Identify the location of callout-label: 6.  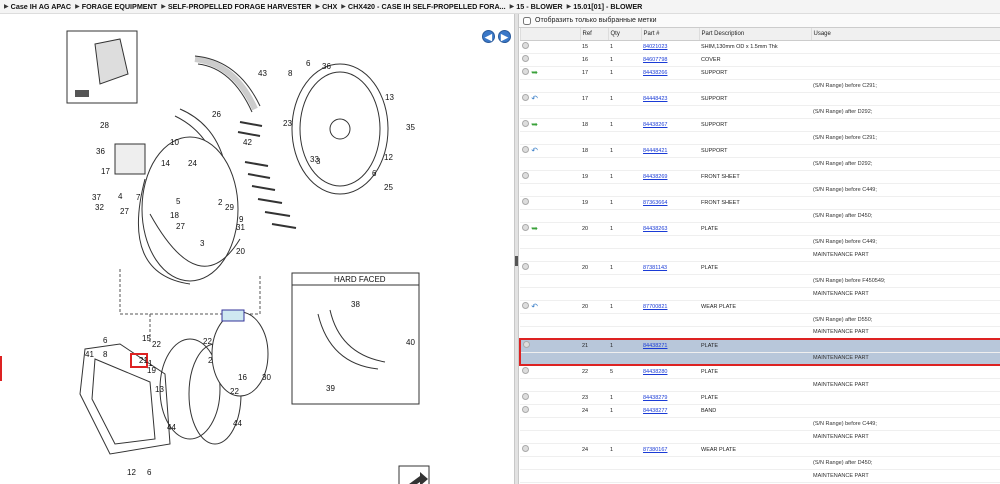
(308, 63).